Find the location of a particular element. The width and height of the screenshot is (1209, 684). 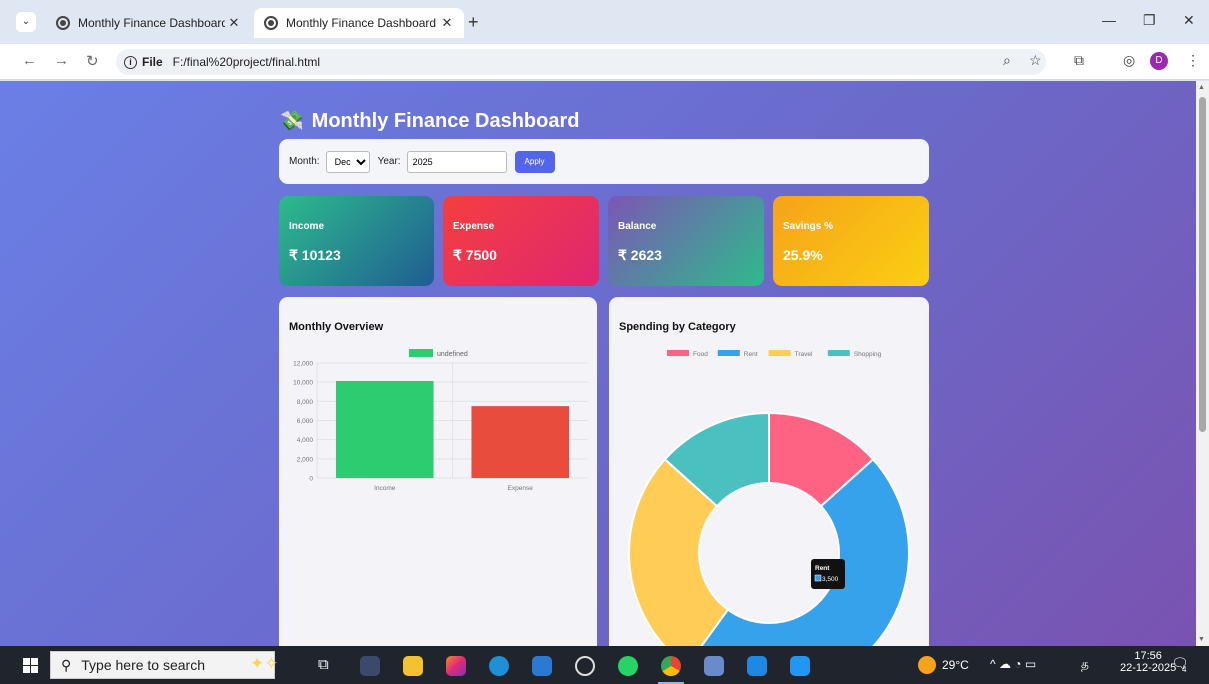

windows-start-icon is located at coordinates (30, 665).